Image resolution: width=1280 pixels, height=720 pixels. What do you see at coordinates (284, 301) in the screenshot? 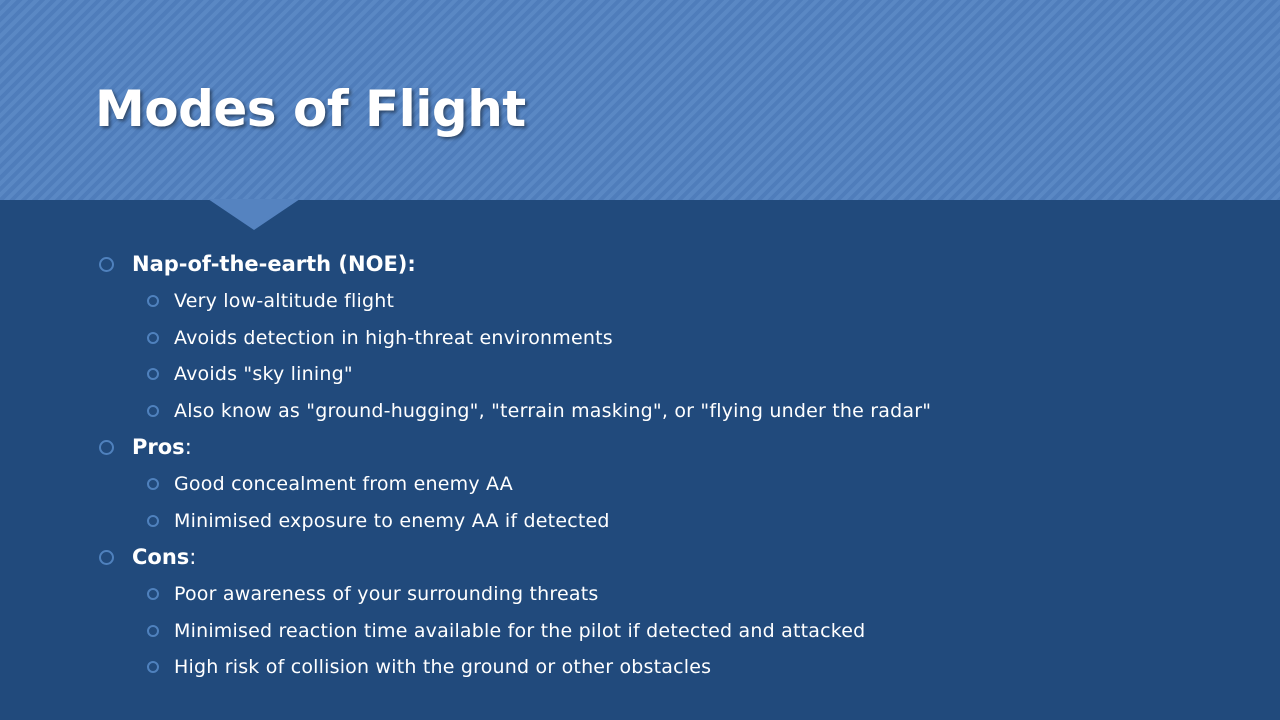
I see `list-item-text: Very low-altitude flight` at bounding box center [284, 301].